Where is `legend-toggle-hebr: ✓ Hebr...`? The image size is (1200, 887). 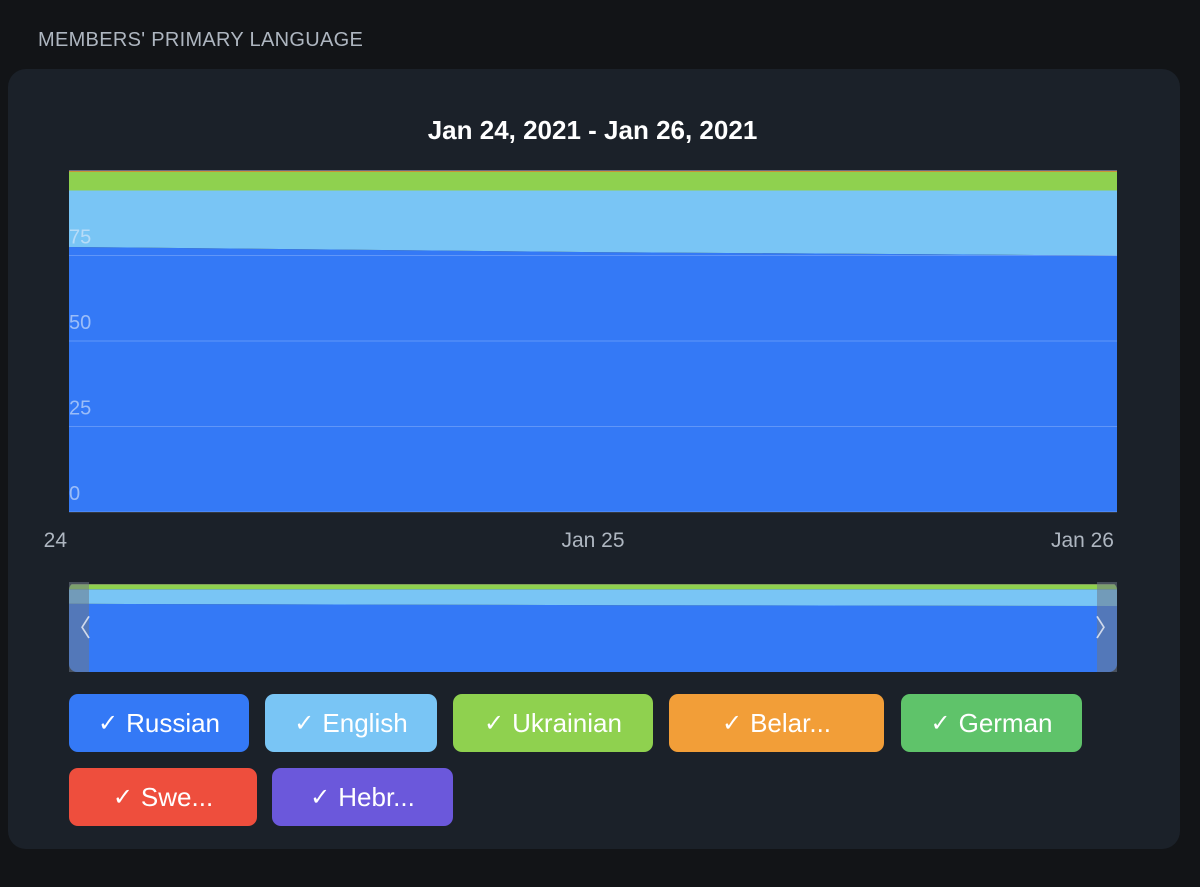
legend-toggle-hebr: ✓ Hebr... is located at coordinates (362, 797).